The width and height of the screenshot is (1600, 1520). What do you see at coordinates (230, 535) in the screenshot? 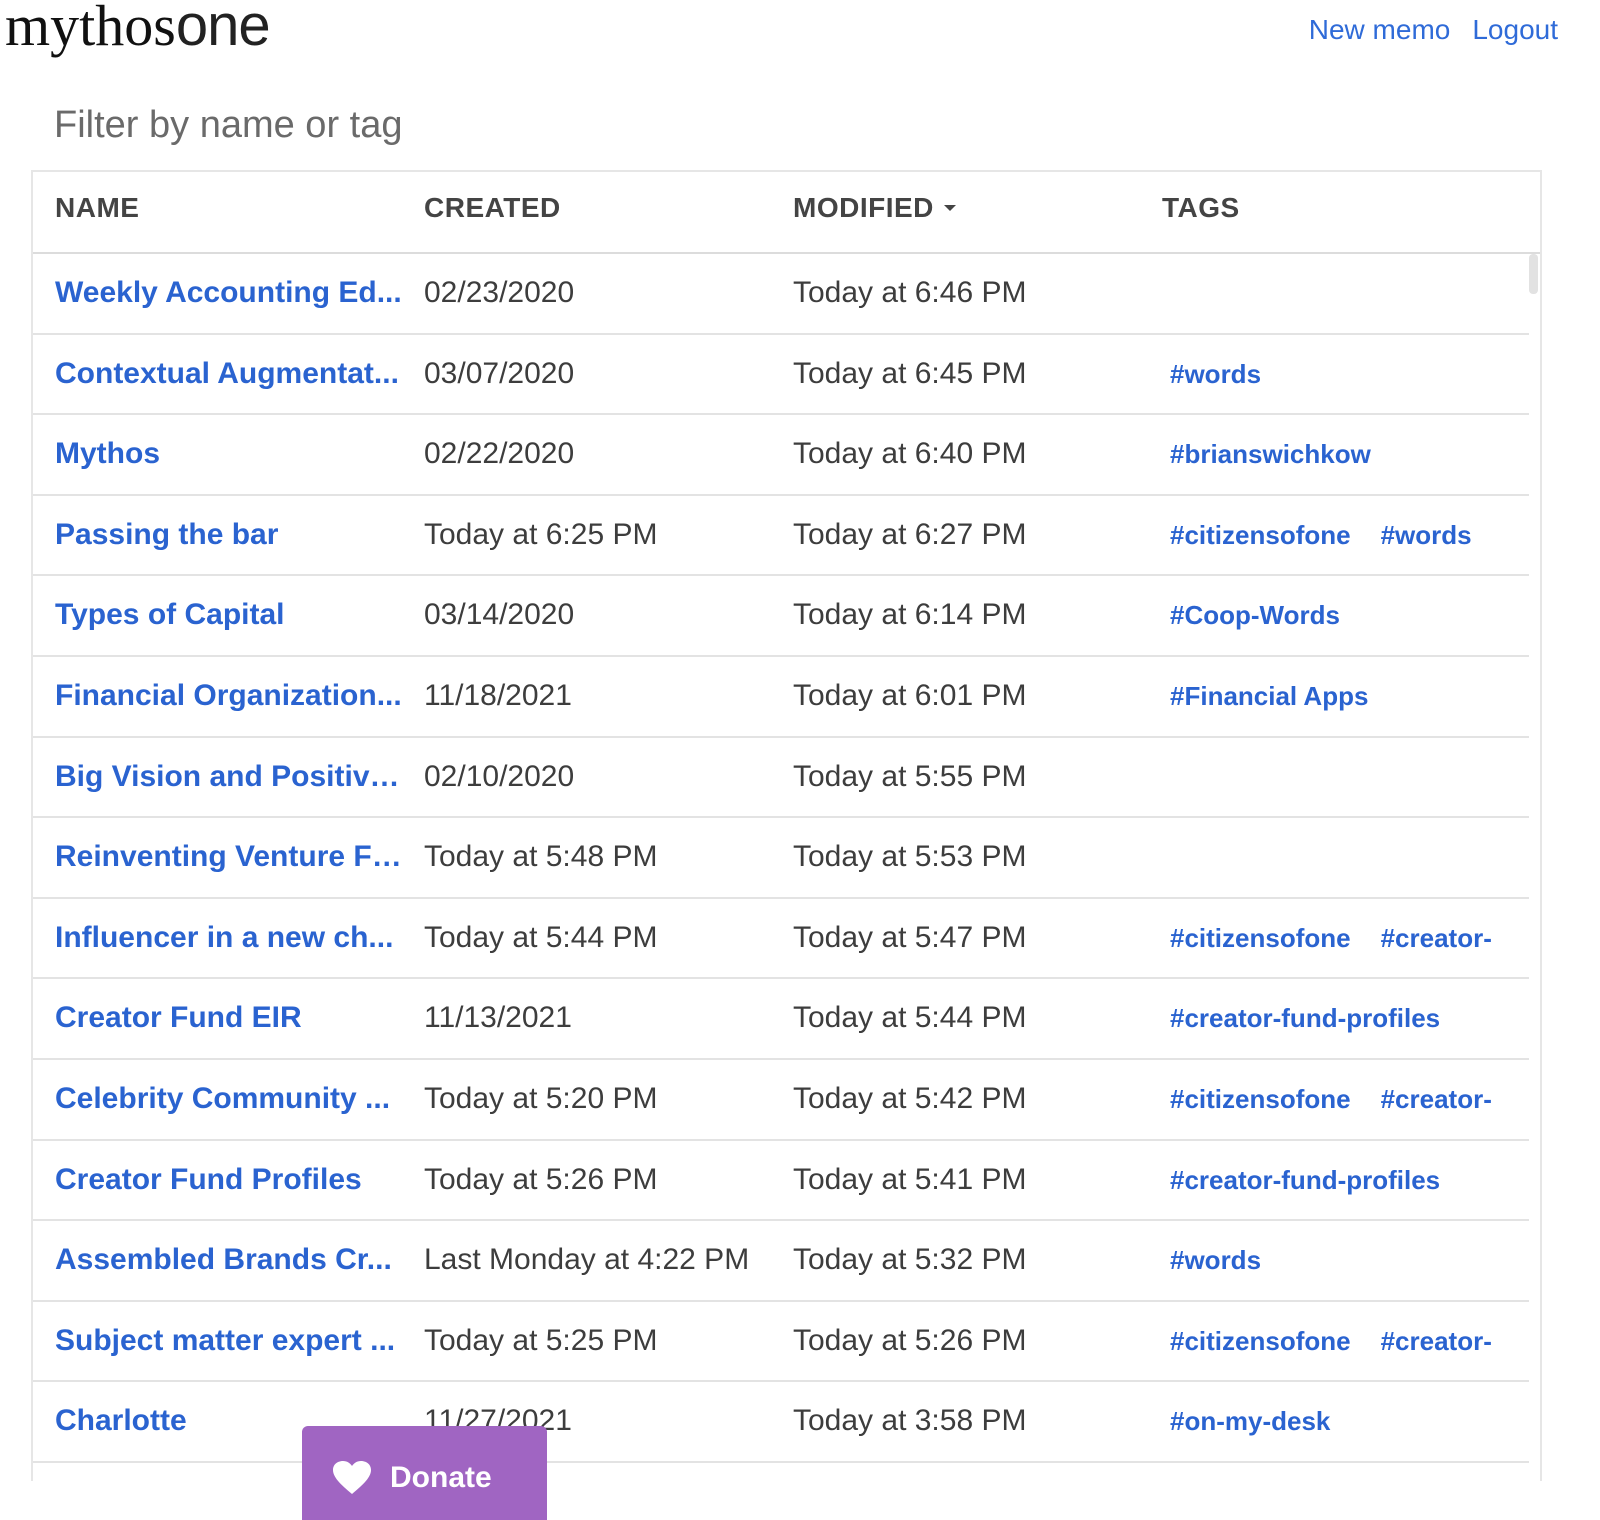
I see `memo-name-link: Passing the bar` at bounding box center [230, 535].